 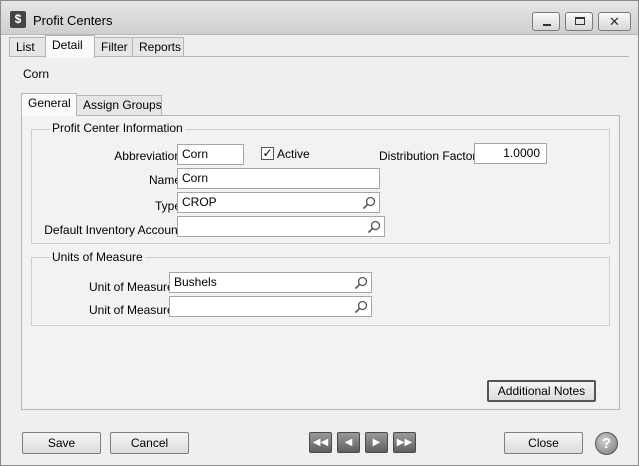 What do you see at coordinates (112, 230) in the screenshot?
I see `default-inventory-account-label: Default Inventory Account` at bounding box center [112, 230].